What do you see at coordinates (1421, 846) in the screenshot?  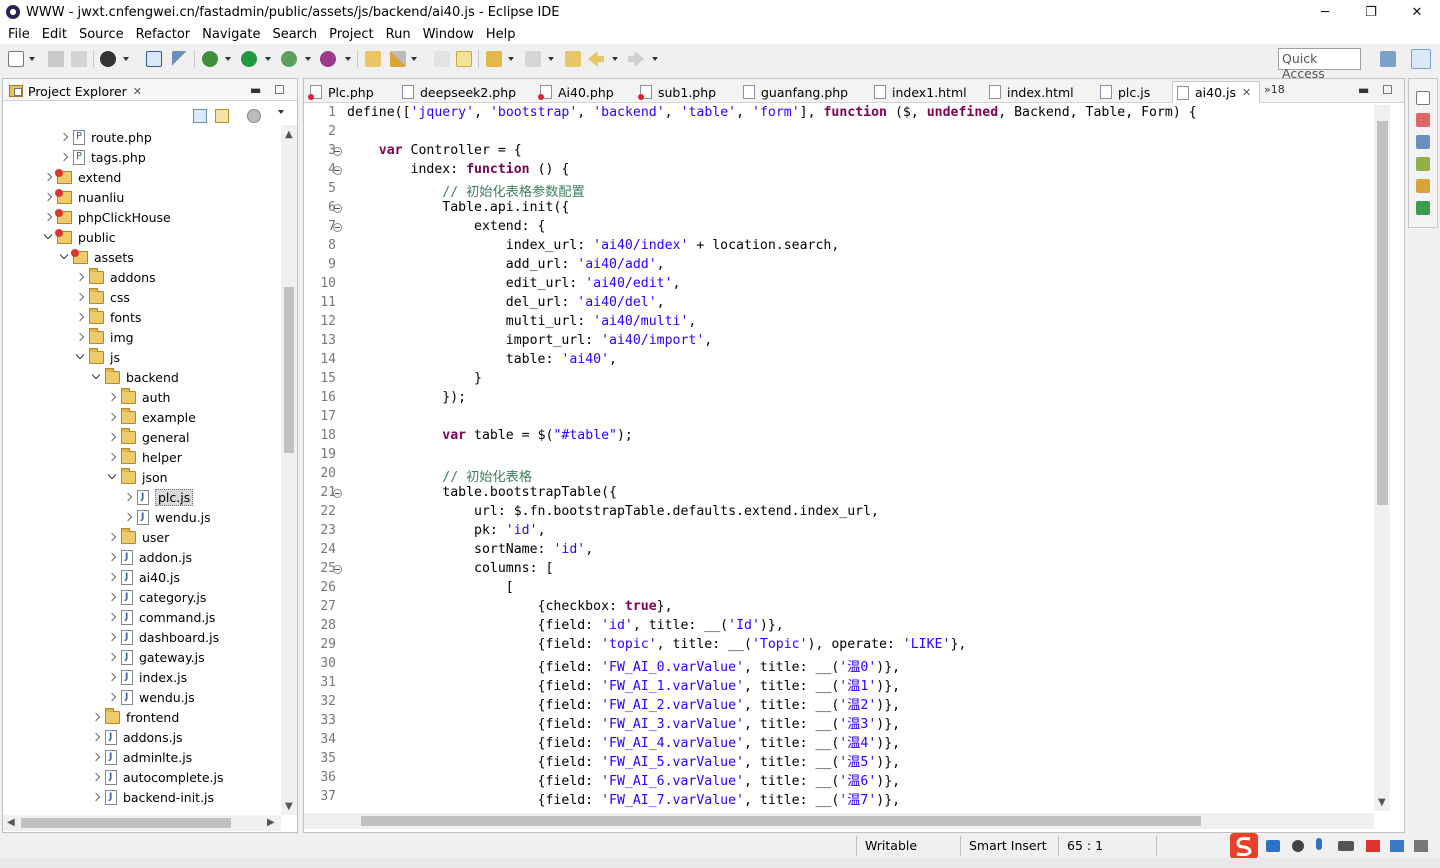 I see `ime-menu-icon` at bounding box center [1421, 846].